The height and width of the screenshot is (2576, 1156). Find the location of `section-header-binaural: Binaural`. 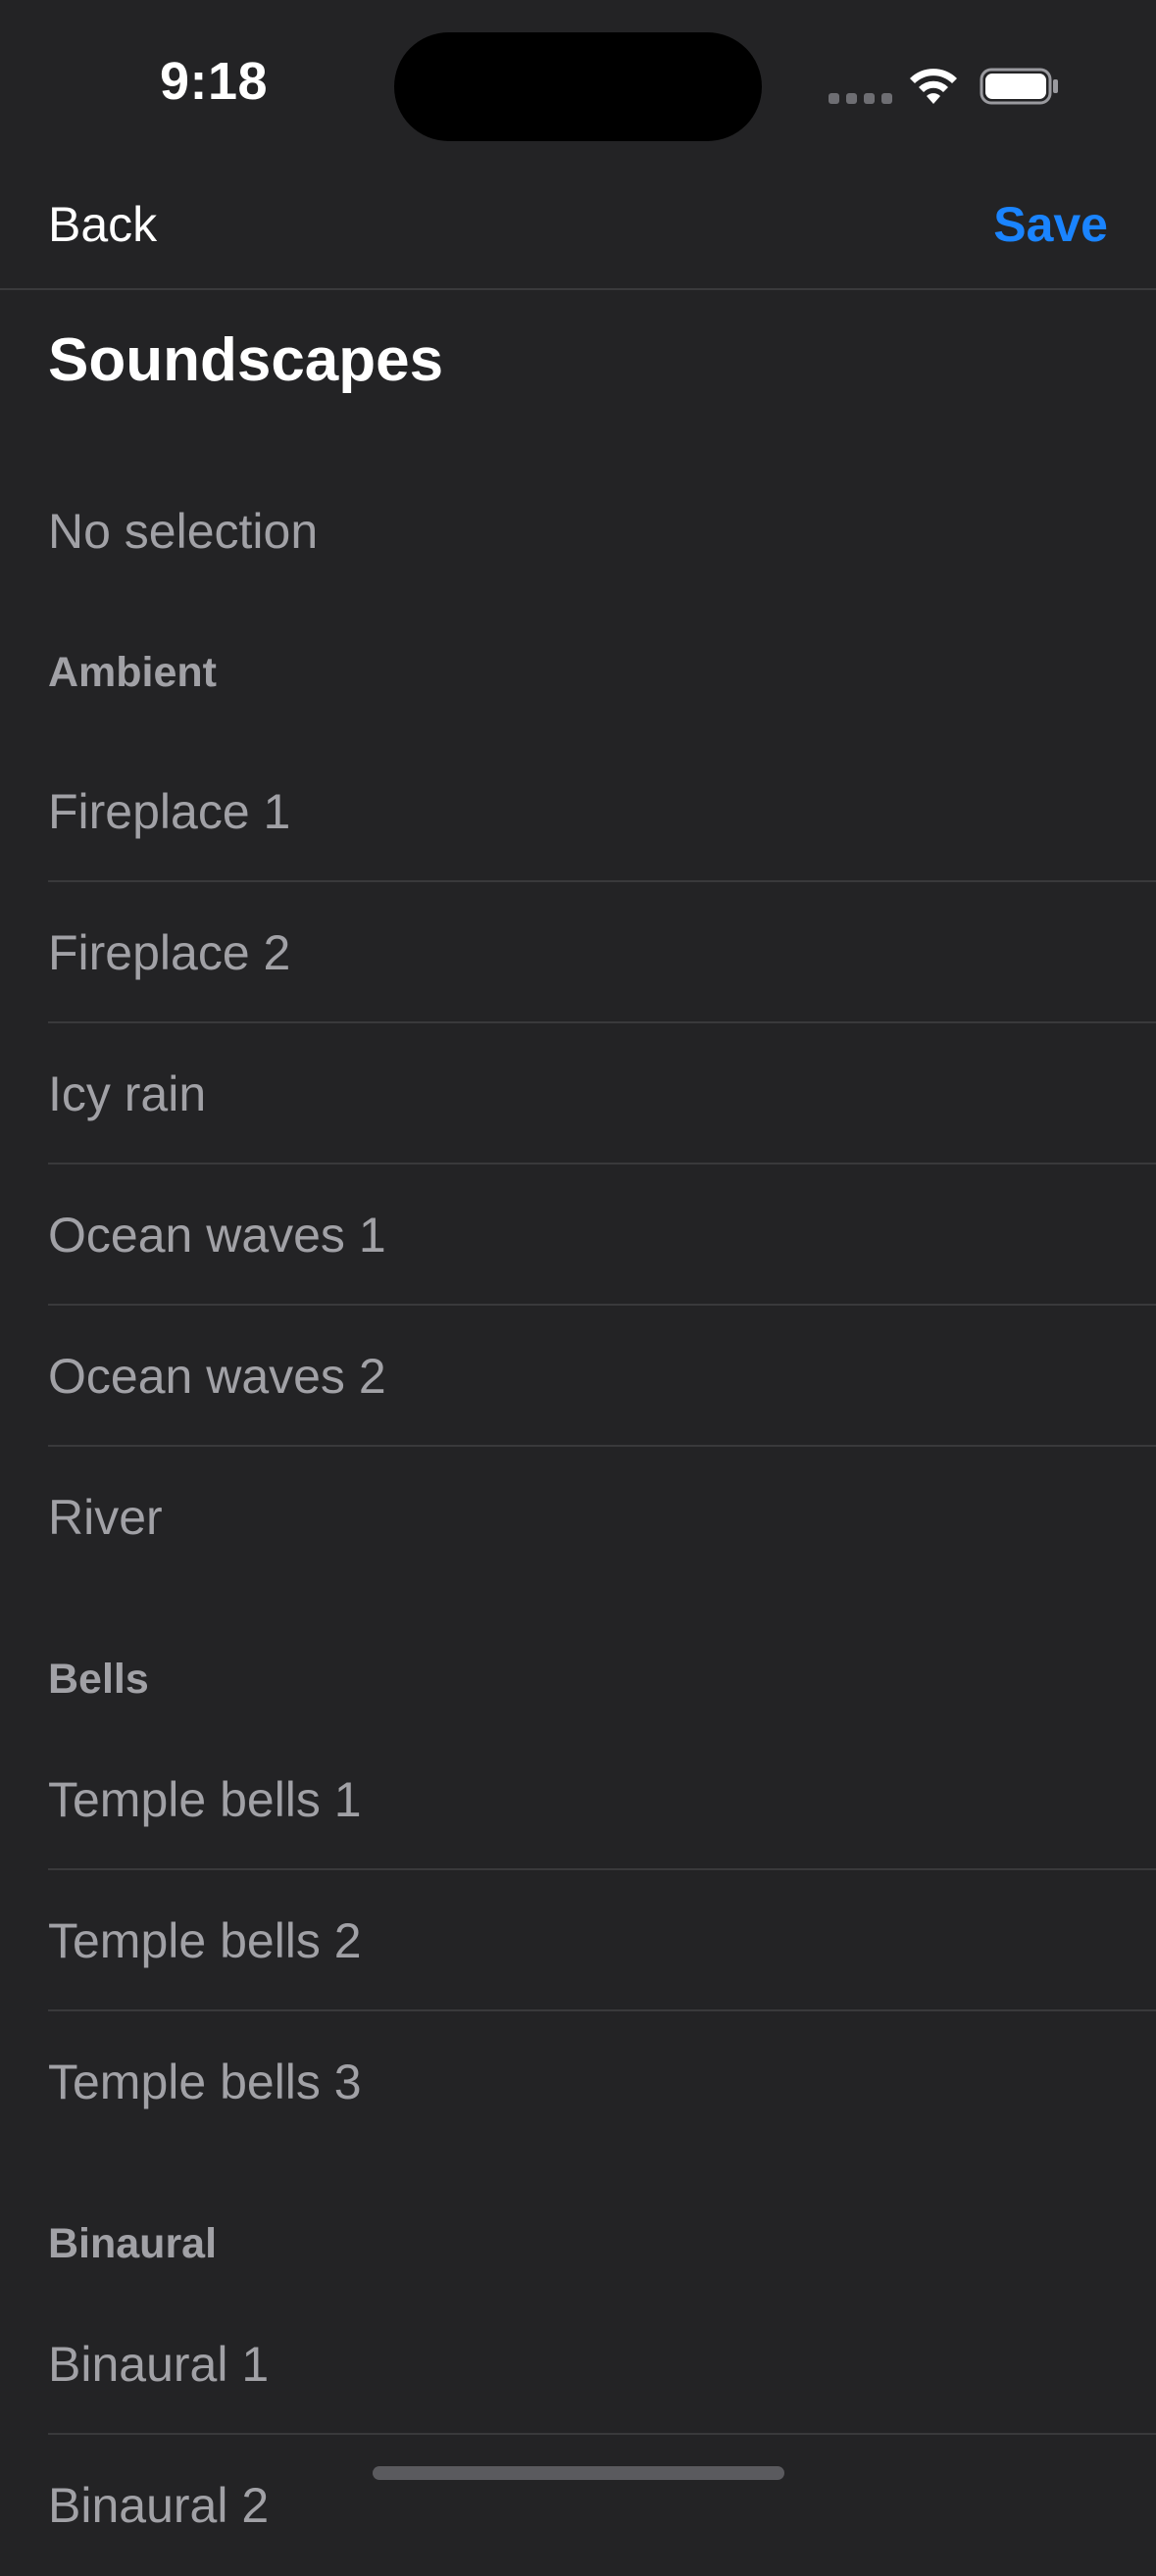

section-header-binaural: Binaural is located at coordinates (133, 2243).